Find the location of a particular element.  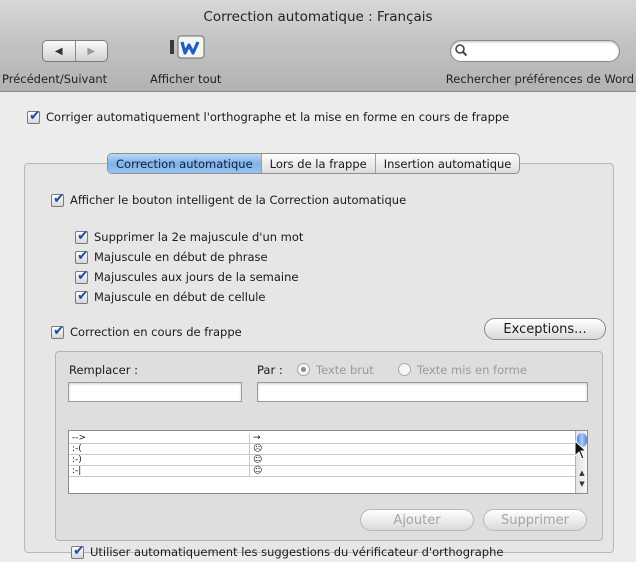

table-row: --> → is located at coordinates (323, 438).